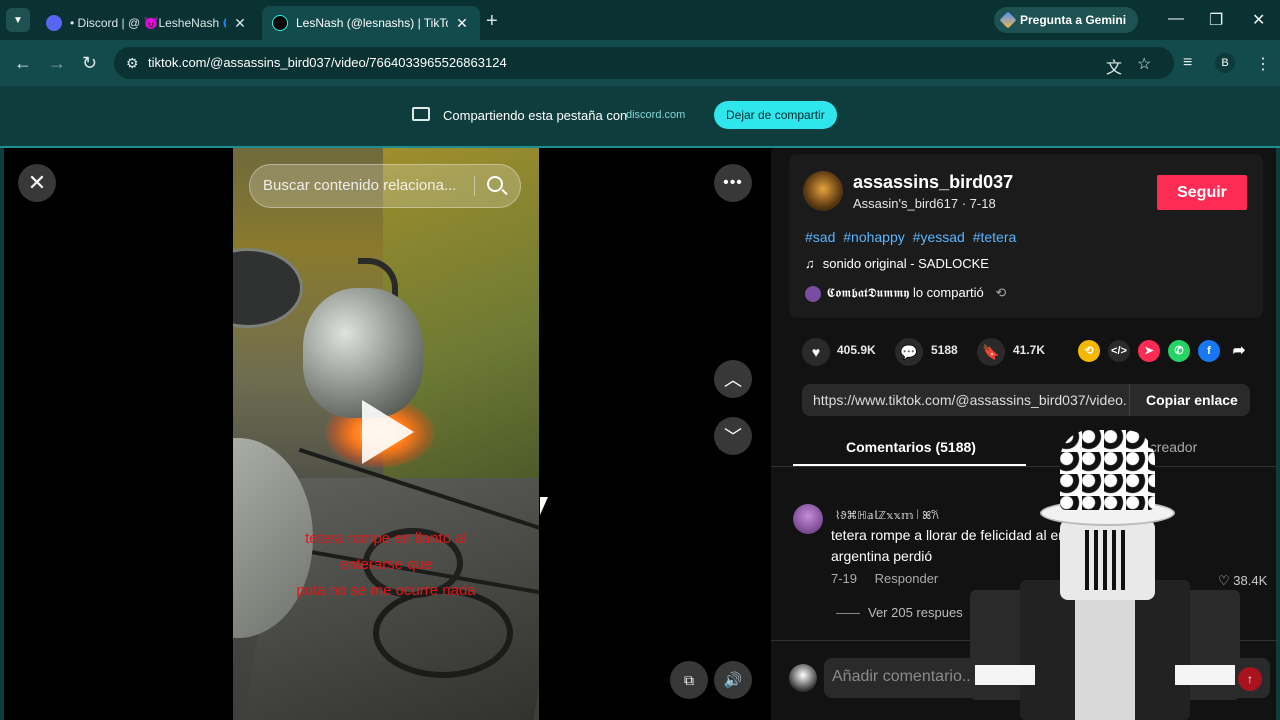  I want to click on gemini-sparkle-icon, so click(1008, 20).